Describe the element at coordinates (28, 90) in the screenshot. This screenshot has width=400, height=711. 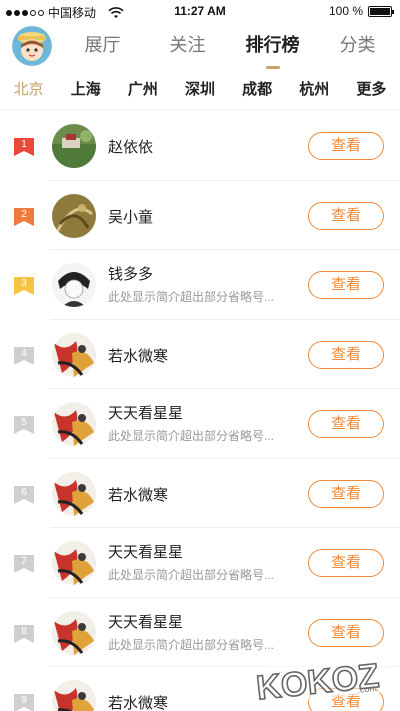
I see `city-tab-beijing: 北京` at that location.